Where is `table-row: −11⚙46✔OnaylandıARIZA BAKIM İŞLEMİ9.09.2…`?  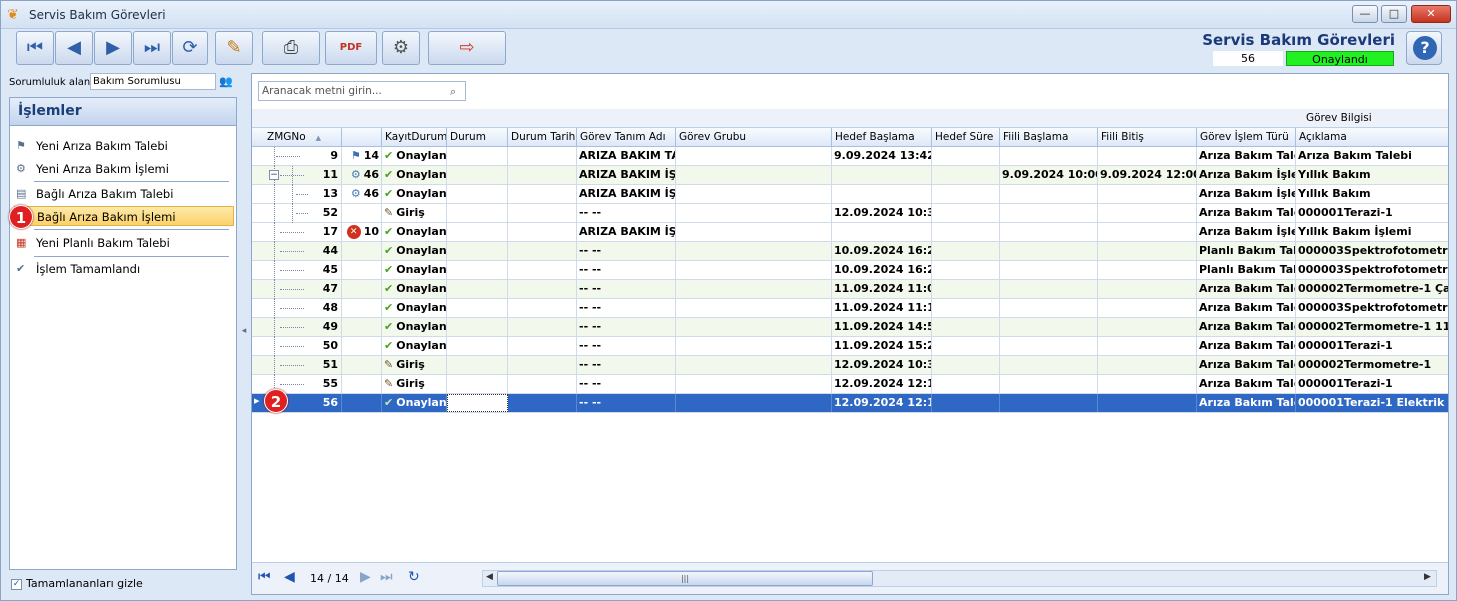 table-row: −11⚙46✔OnaylandıARIZA BAKIM İŞLEMİ9.09.2… is located at coordinates (850, 175).